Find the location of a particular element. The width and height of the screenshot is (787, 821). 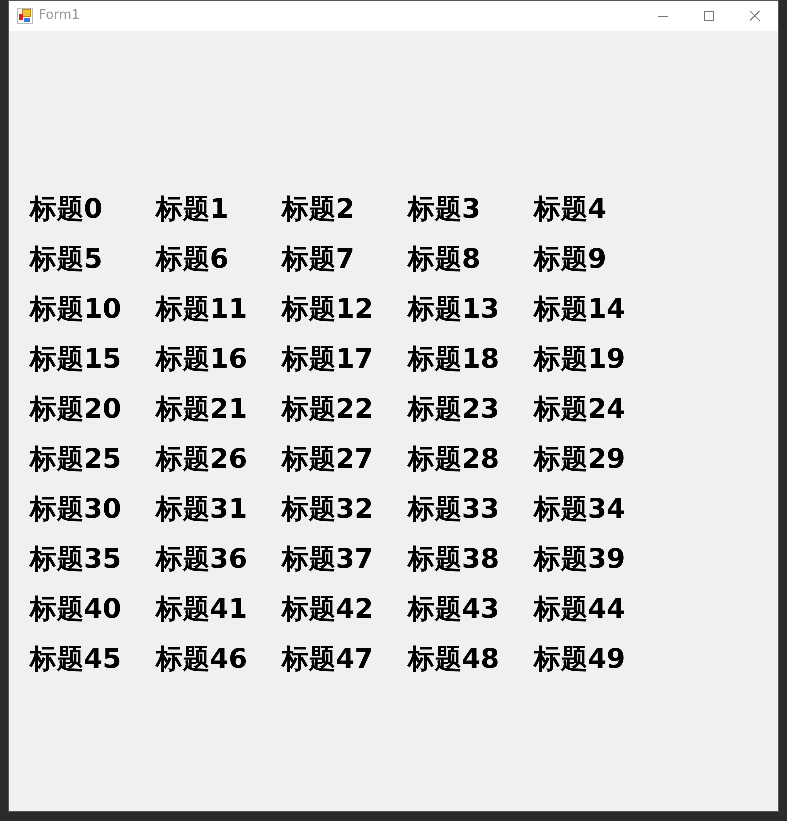

title-label: 标题6 is located at coordinates (193, 260).